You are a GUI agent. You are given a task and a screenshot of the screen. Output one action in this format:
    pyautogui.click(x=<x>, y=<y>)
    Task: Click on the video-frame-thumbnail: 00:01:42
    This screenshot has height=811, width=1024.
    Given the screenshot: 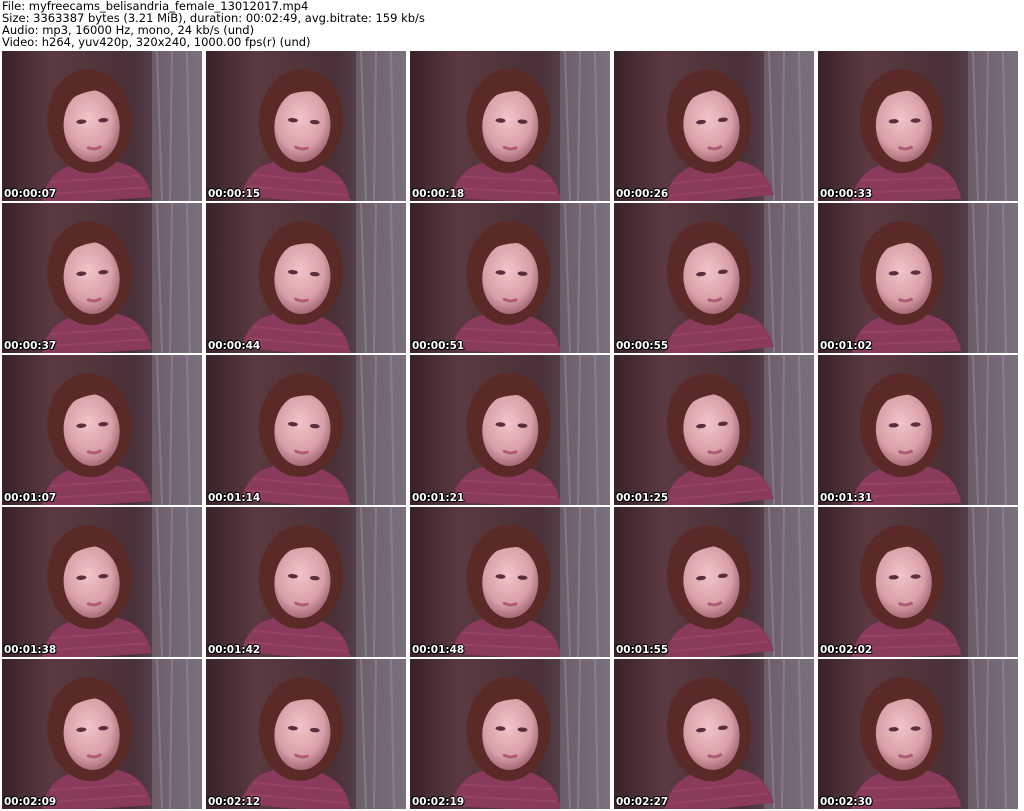 What is the action you would take?
    pyautogui.click(x=306, y=582)
    